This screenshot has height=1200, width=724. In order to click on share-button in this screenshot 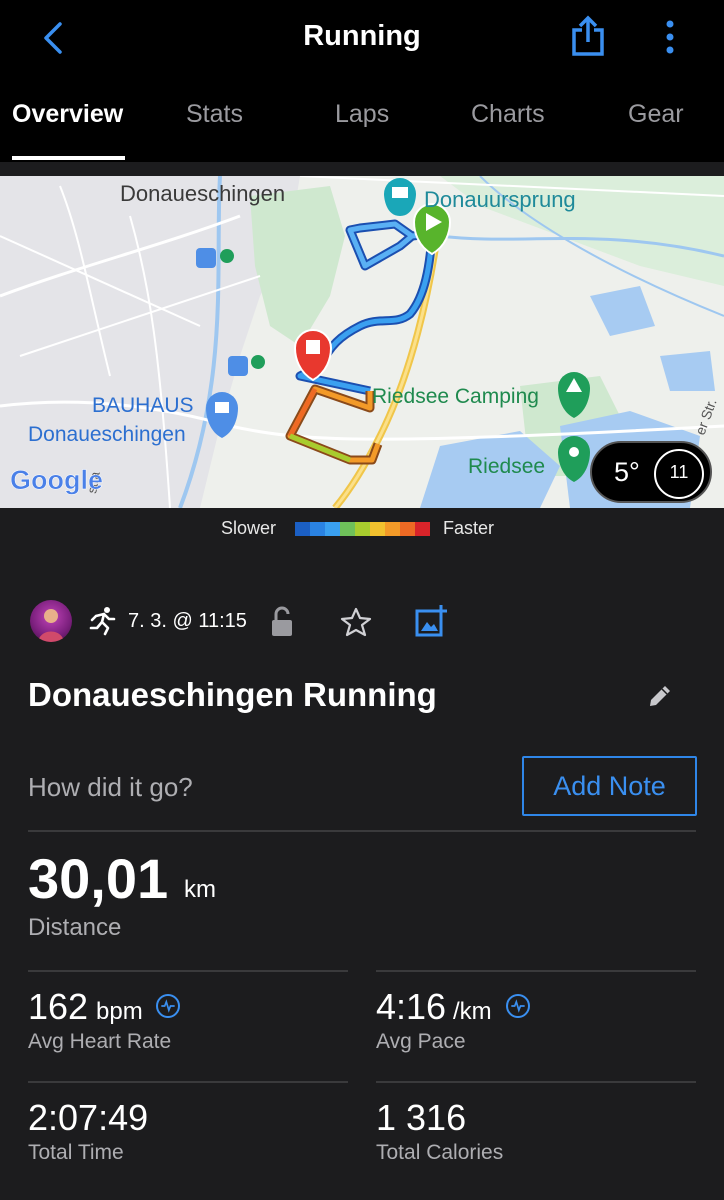, I will do `click(588, 36)`.